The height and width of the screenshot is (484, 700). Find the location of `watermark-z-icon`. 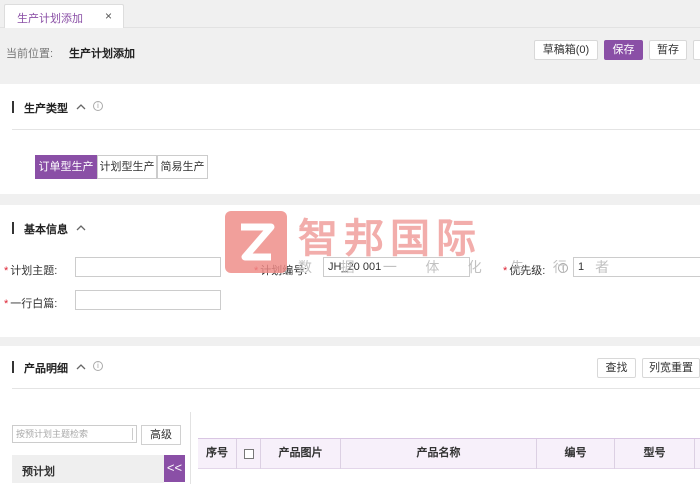

watermark-z-icon is located at coordinates (258, 242).